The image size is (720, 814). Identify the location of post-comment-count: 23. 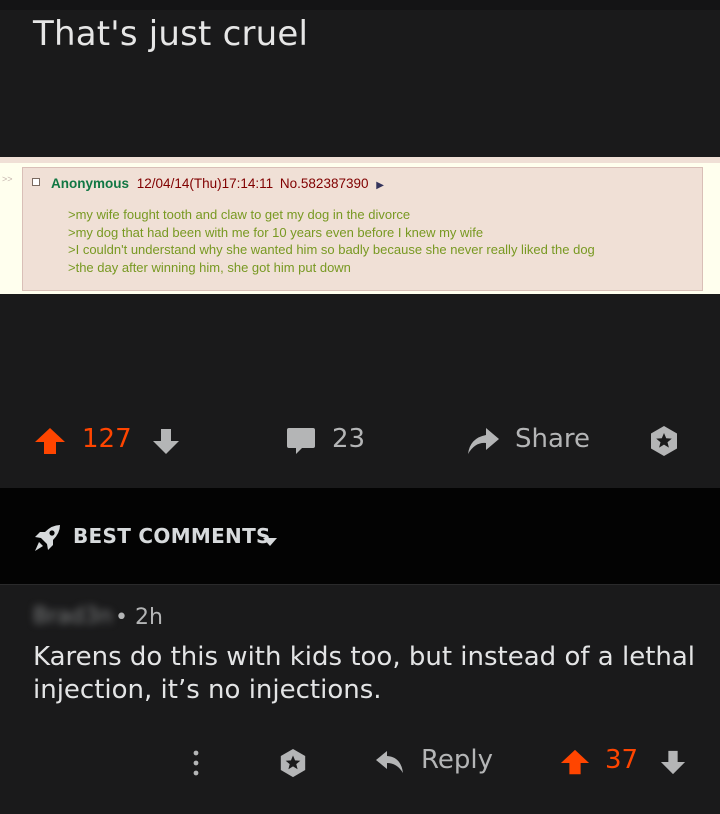
(348, 439).